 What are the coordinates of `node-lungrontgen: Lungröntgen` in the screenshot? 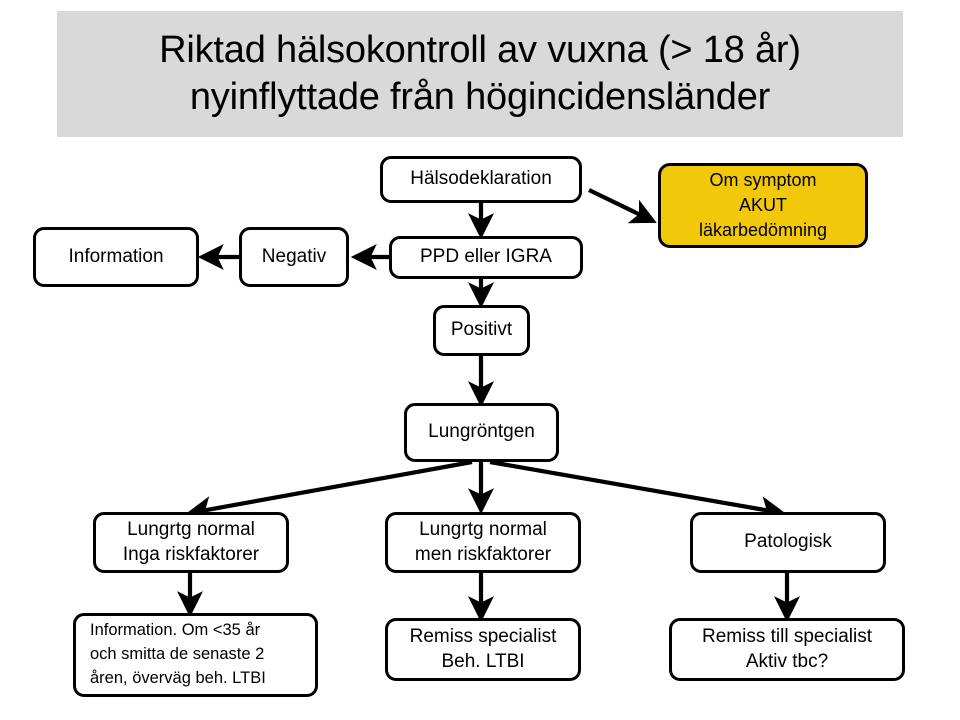 It's located at (481, 432).